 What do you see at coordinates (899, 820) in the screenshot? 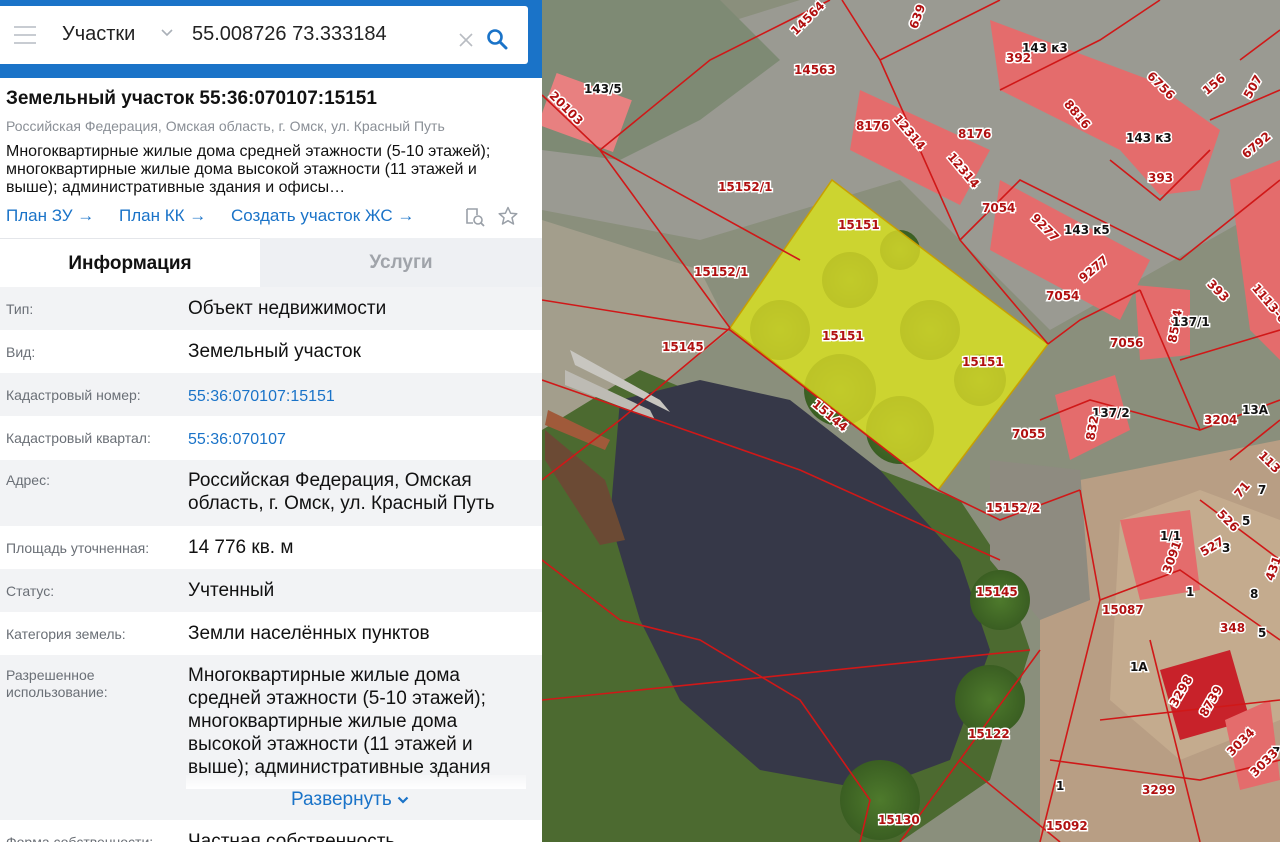
I see `map-label: 15130` at bounding box center [899, 820].